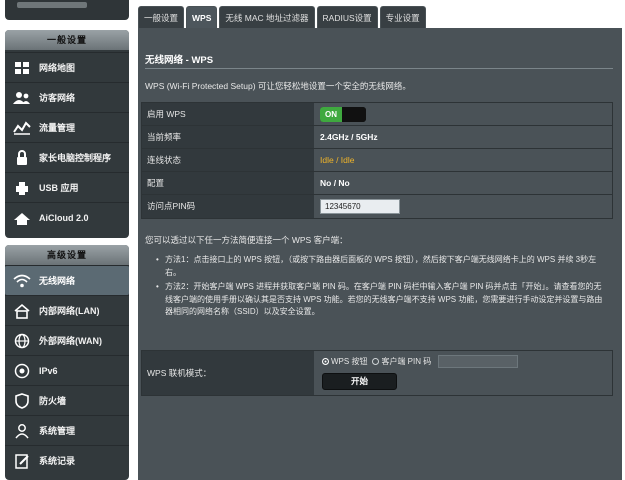  What do you see at coordinates (22, 341) in the screenshot?
I see `wan-icon` at bounding box center [22, 341].